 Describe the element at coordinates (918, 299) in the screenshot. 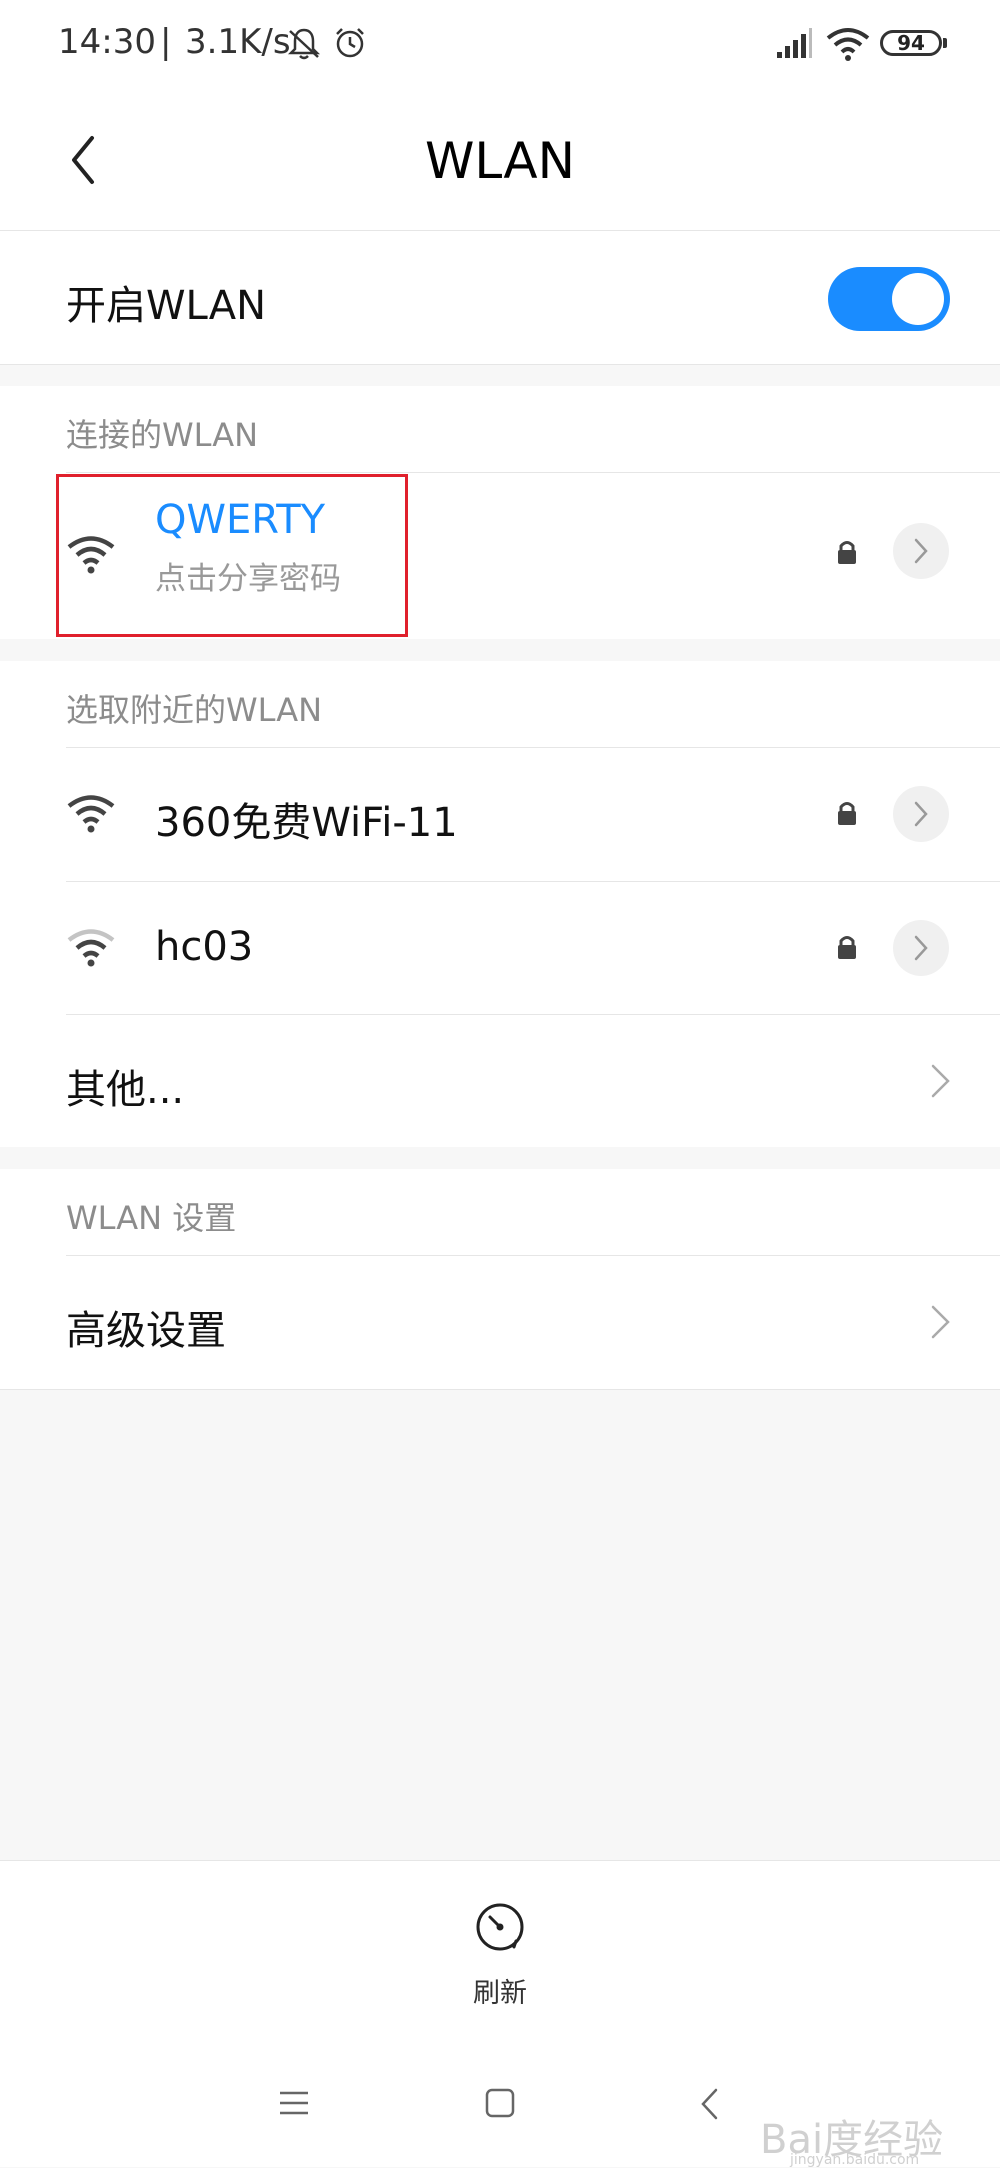

I see `toggle-knob` at that location.